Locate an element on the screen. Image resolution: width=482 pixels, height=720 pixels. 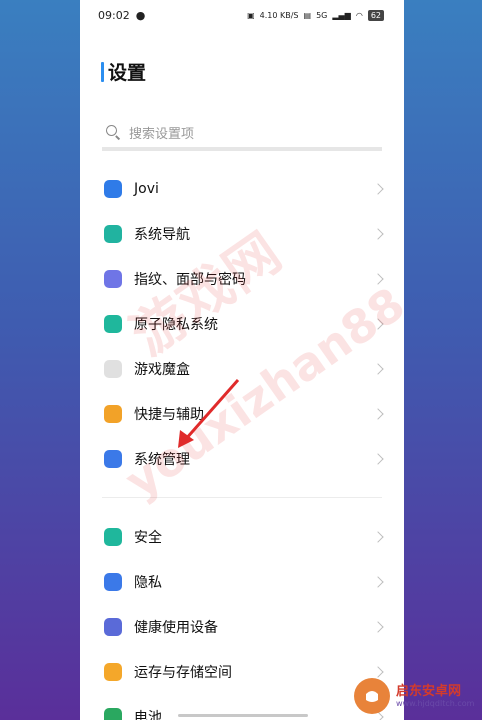
jovi-icon is located at coordinates (113, 188).